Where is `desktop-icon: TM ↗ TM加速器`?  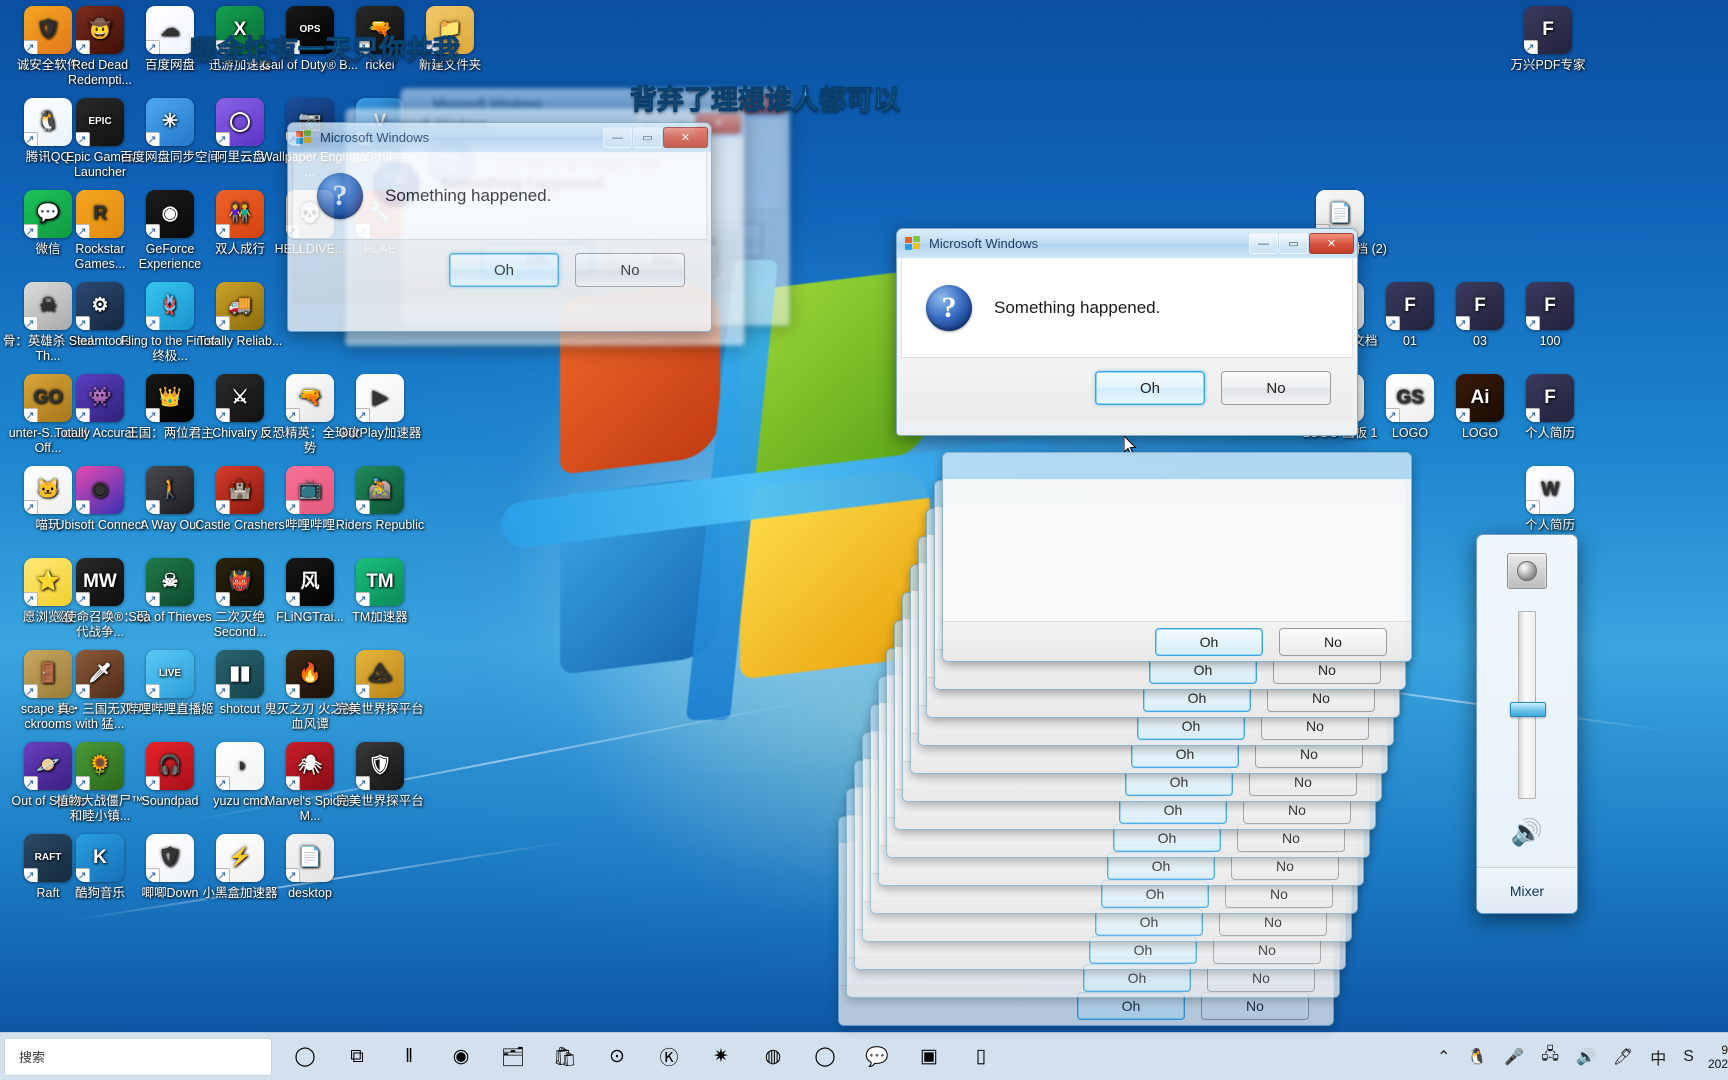
desktop-icon: TM ↗ TM加速器 is located at coordinates (380, 591).